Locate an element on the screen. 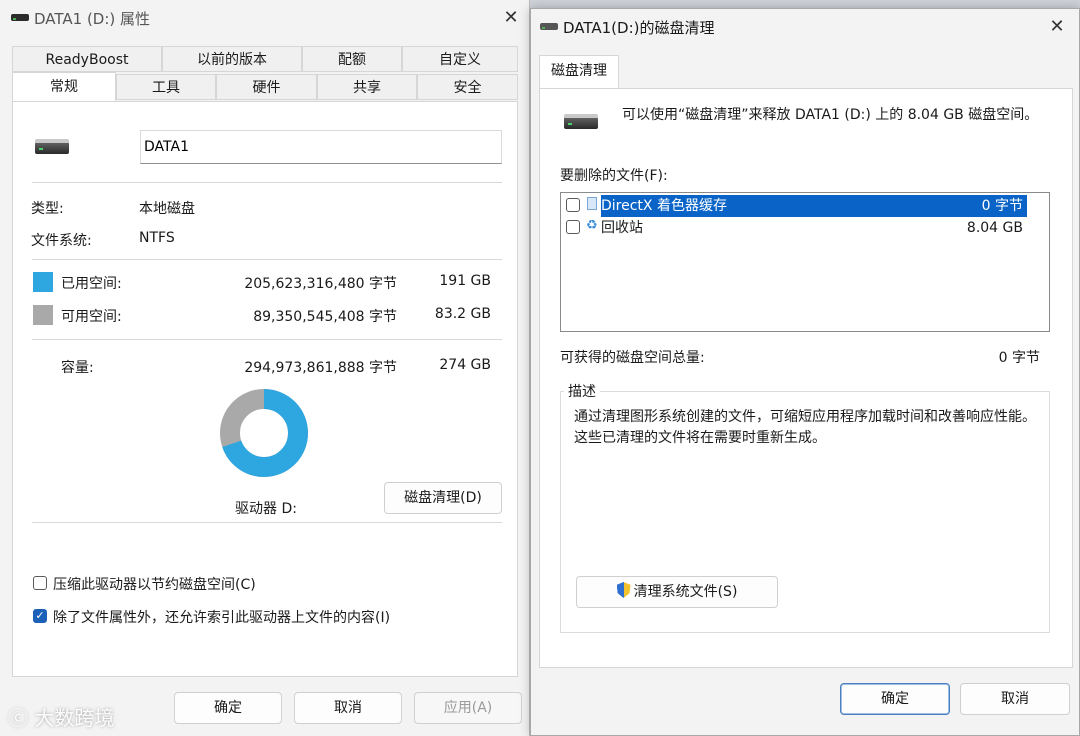  drive-letter-label: 驱动器 D: is located at coordinates (266, 509).